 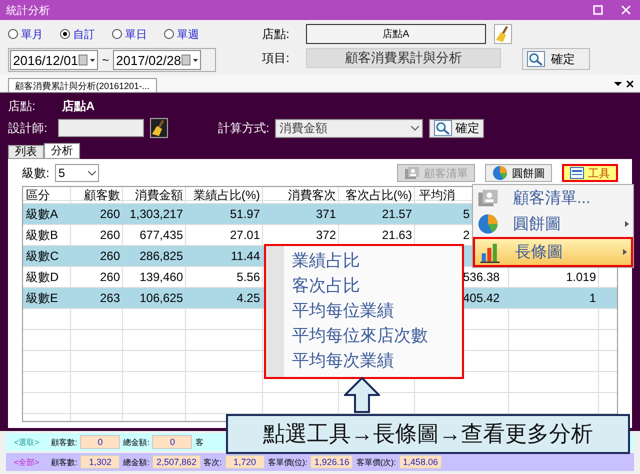 What do you see at coordinates (42, 298) in the screenshot?
I see `table-cell: 級數E` at bounding box center [42, 298].